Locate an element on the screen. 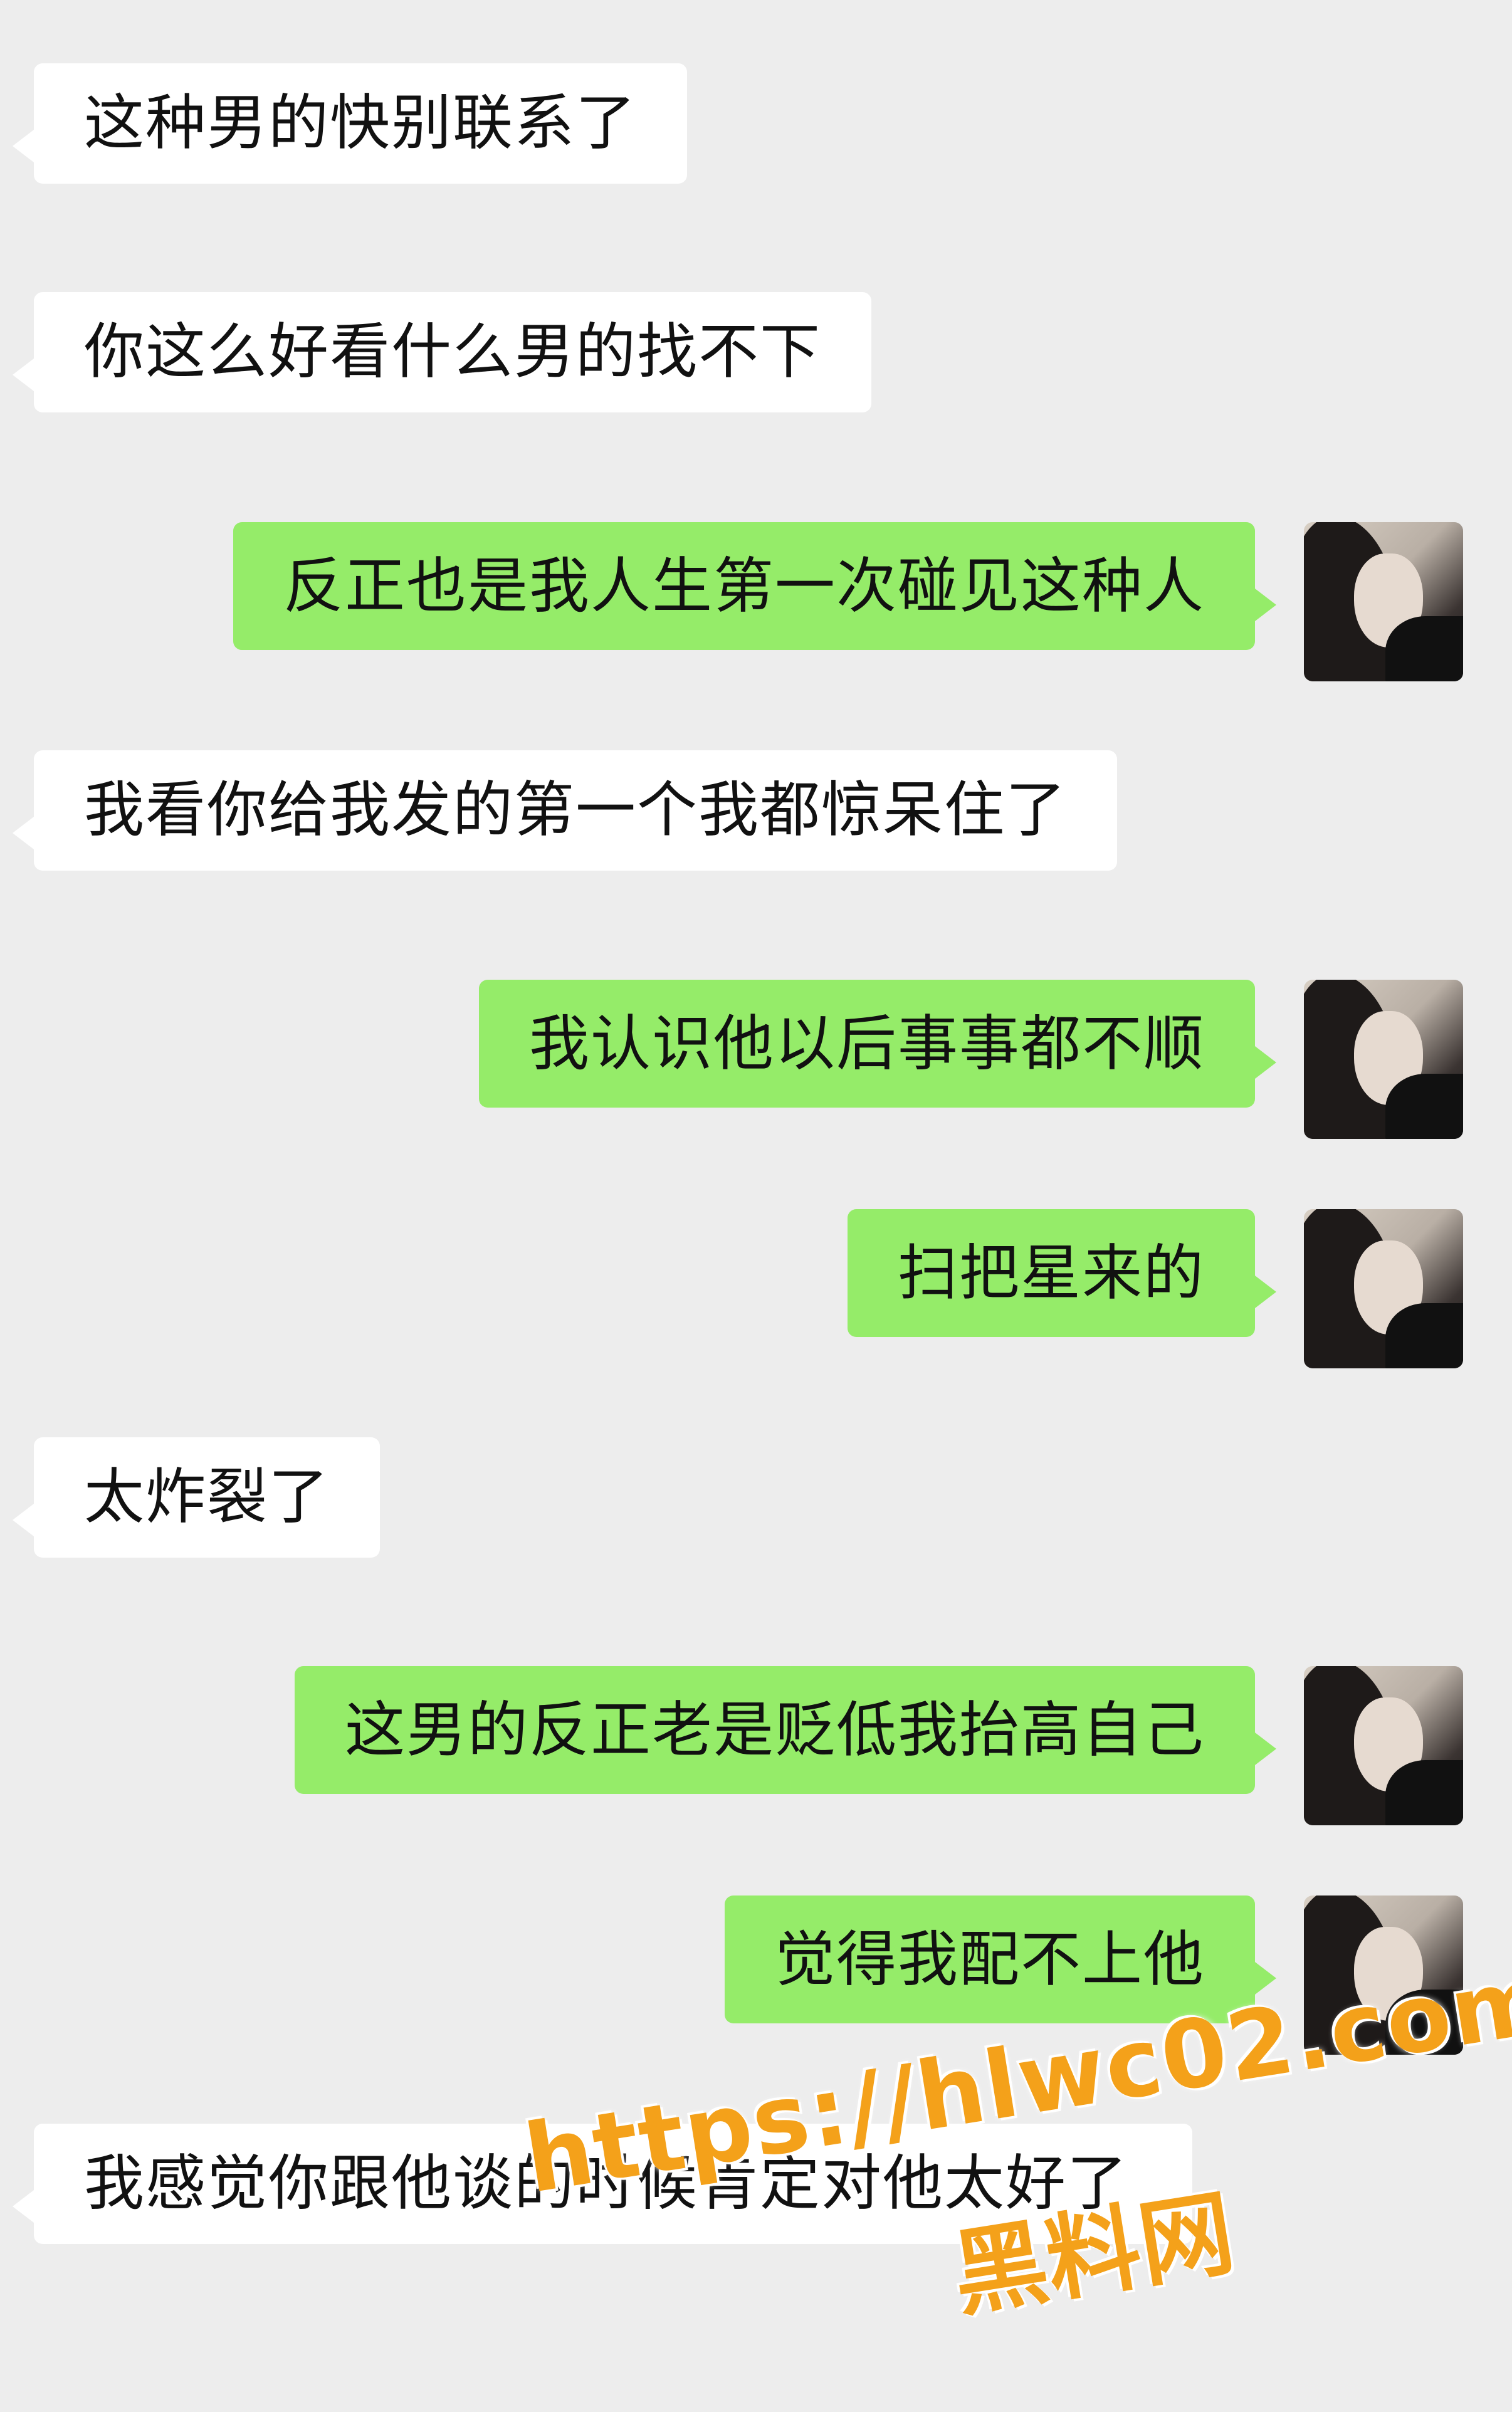 The width and height of the screenshot is (1512, 2412). incoming-message-bubble: 太炸裂了 is located at coordinates (197, 1497).